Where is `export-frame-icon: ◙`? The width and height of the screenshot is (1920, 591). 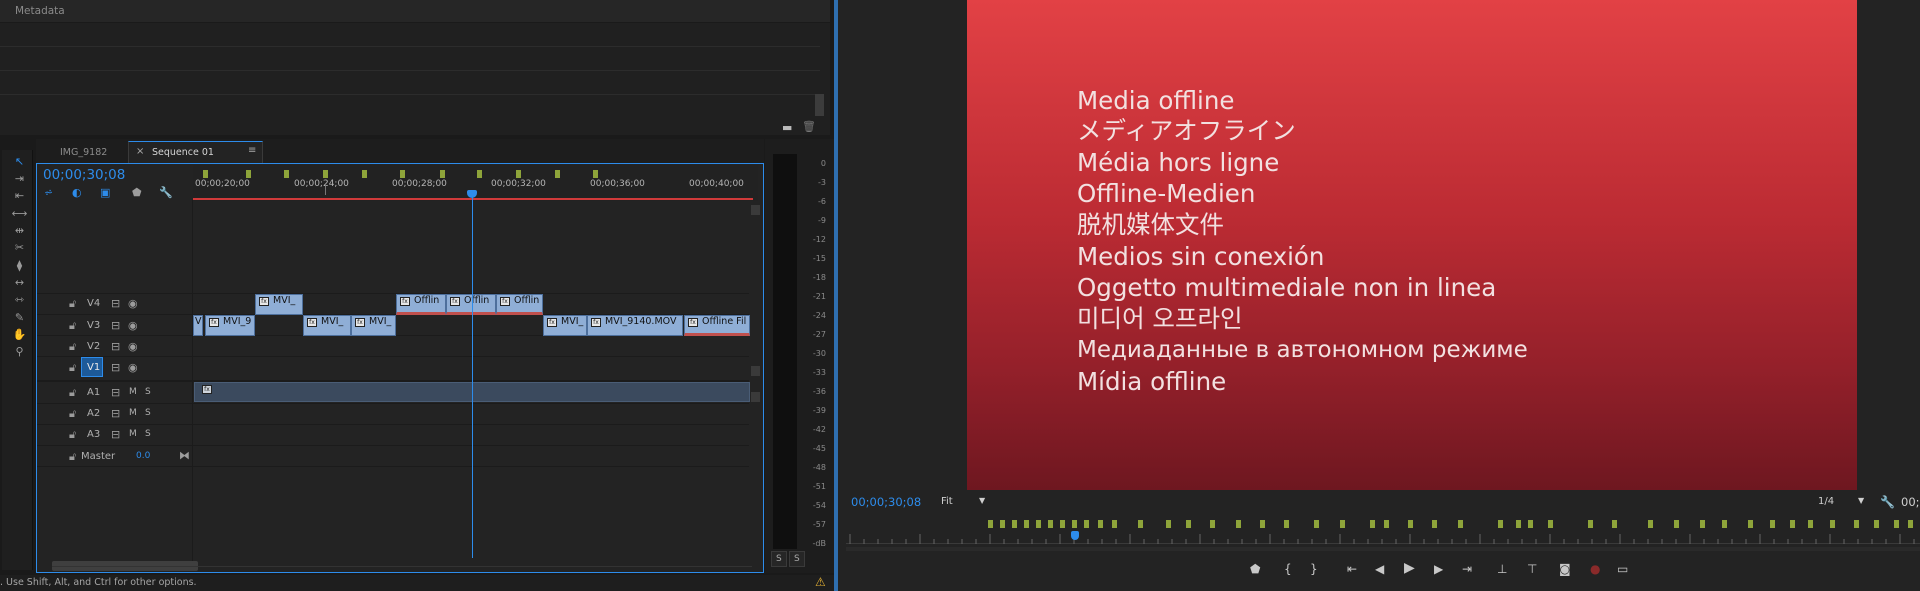 export-frame-icon: ◙ is located at coordinates (1565, 569).